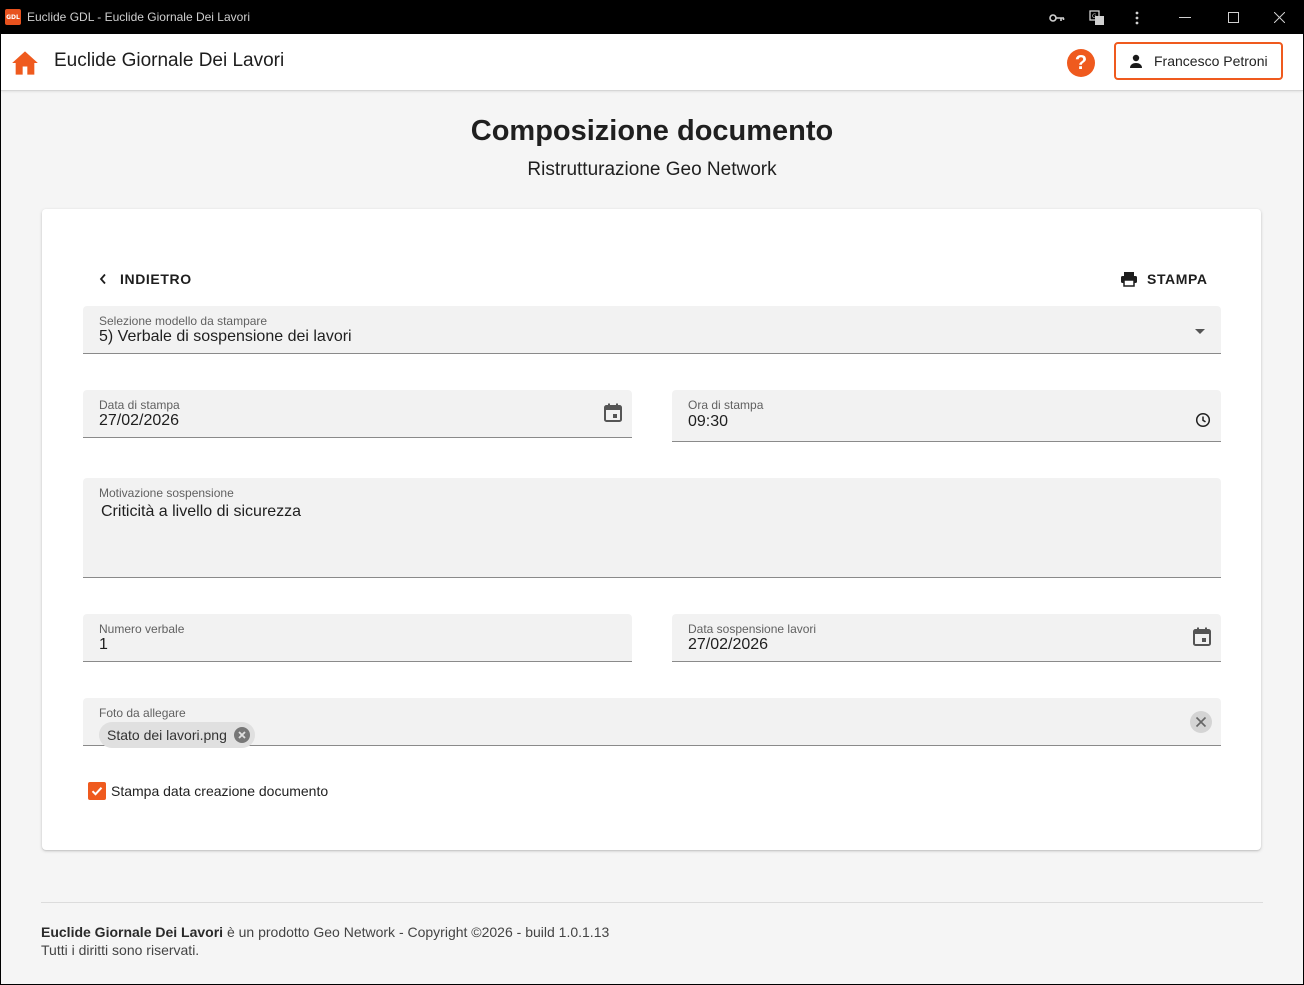 Image resolution: width=1304 pixels, height=985 pixels. What do you see at coordinates (946, 638) in the screenshot?
I see `suspension-date-field: Data sospensione lavori 27/02/2026` at bounding box center [946, 638].